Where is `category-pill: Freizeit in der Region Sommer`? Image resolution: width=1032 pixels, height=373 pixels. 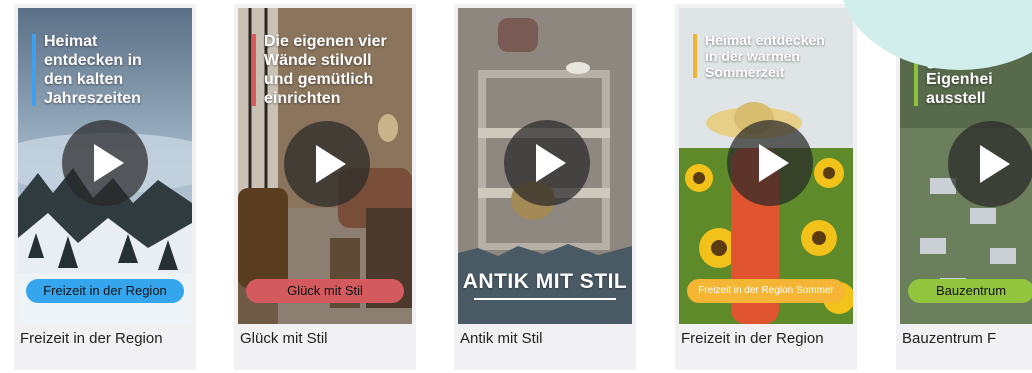
category-pill: Freizeit in der Region Sommer is located at coordinates (766, 291).